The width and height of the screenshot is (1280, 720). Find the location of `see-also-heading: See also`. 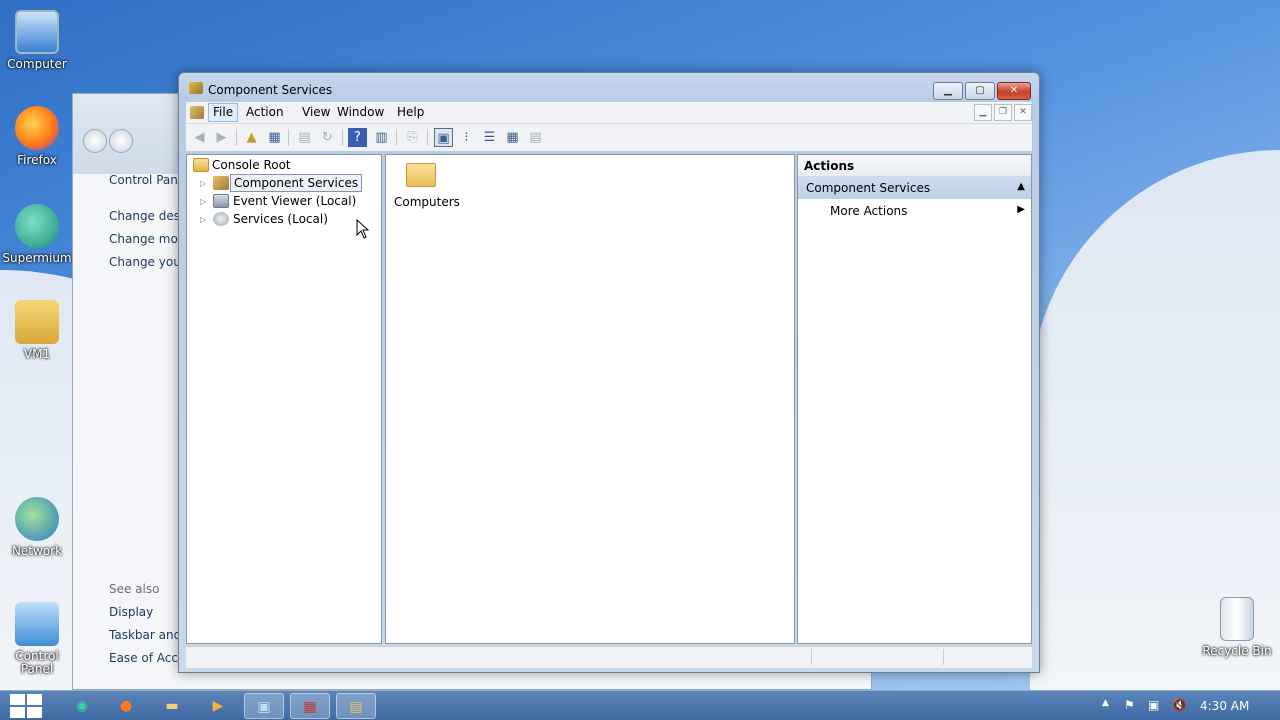

see-also-heading: See also is located at coordinates (134, 589).